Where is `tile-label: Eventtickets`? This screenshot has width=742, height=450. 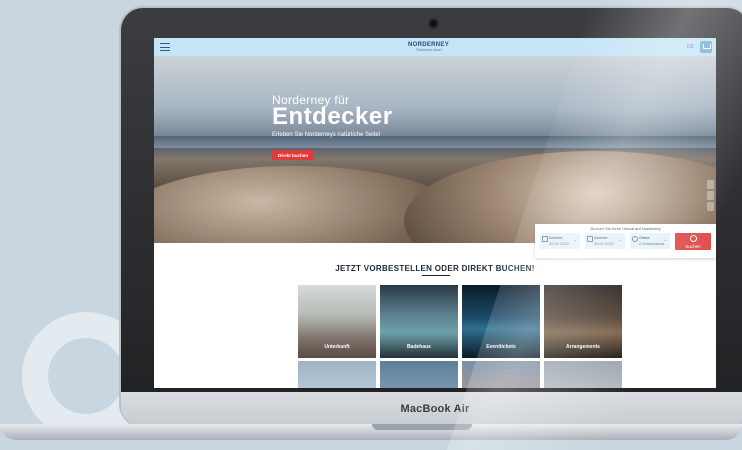
tile-label: Eventtickets is located at coordinates (501, 347).